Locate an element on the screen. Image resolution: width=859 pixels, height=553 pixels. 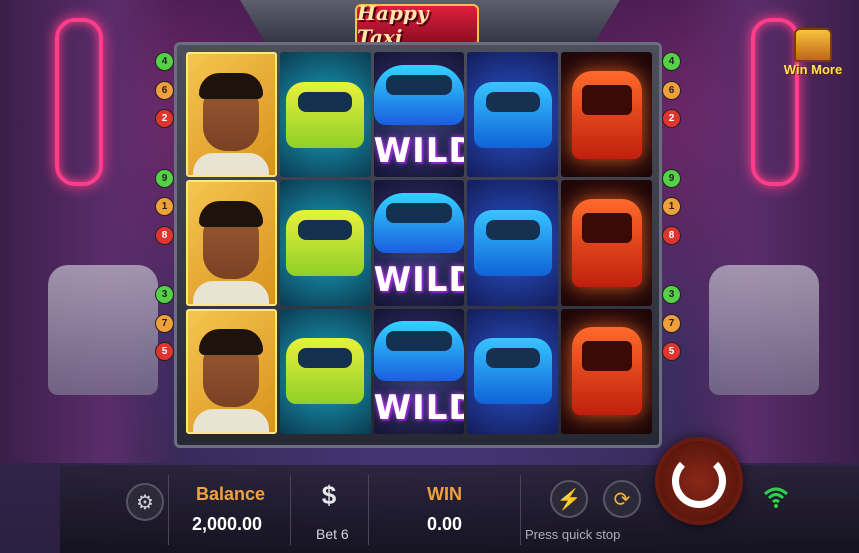
turbo-button: ⚡ is located at coordinates (569, 499).